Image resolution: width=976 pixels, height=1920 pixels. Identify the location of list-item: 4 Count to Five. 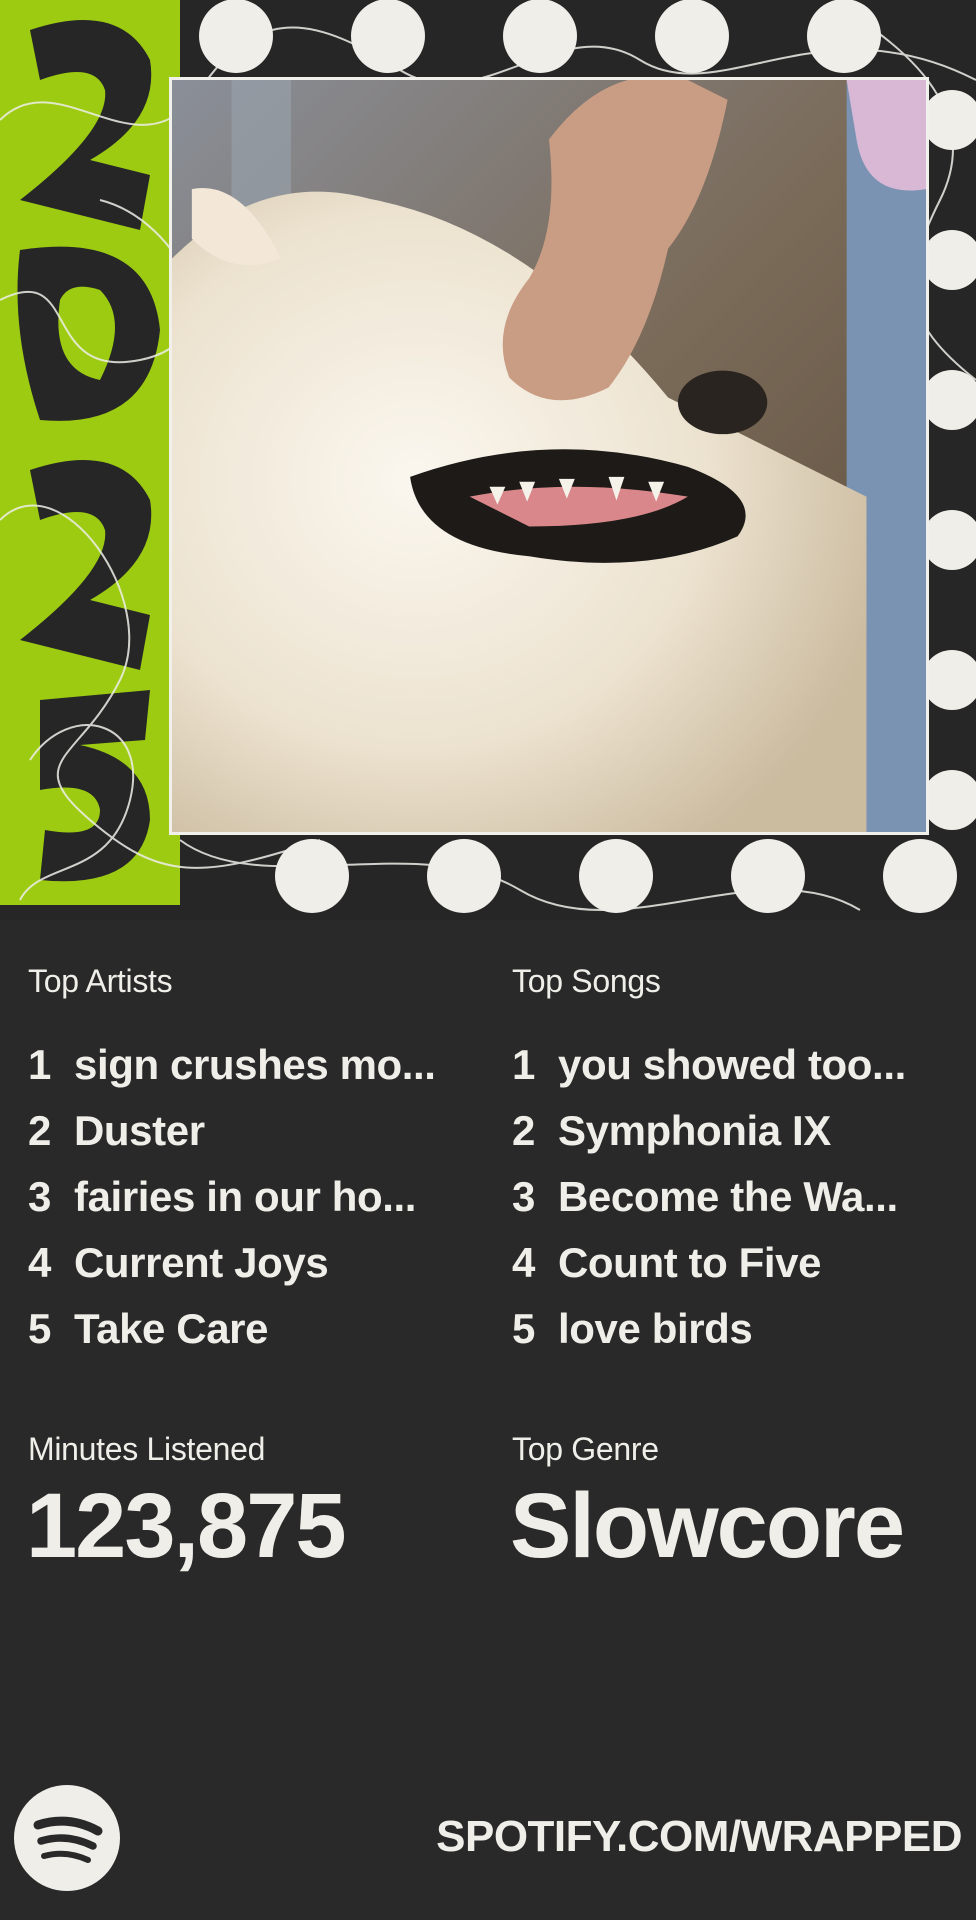
(709, 1263).